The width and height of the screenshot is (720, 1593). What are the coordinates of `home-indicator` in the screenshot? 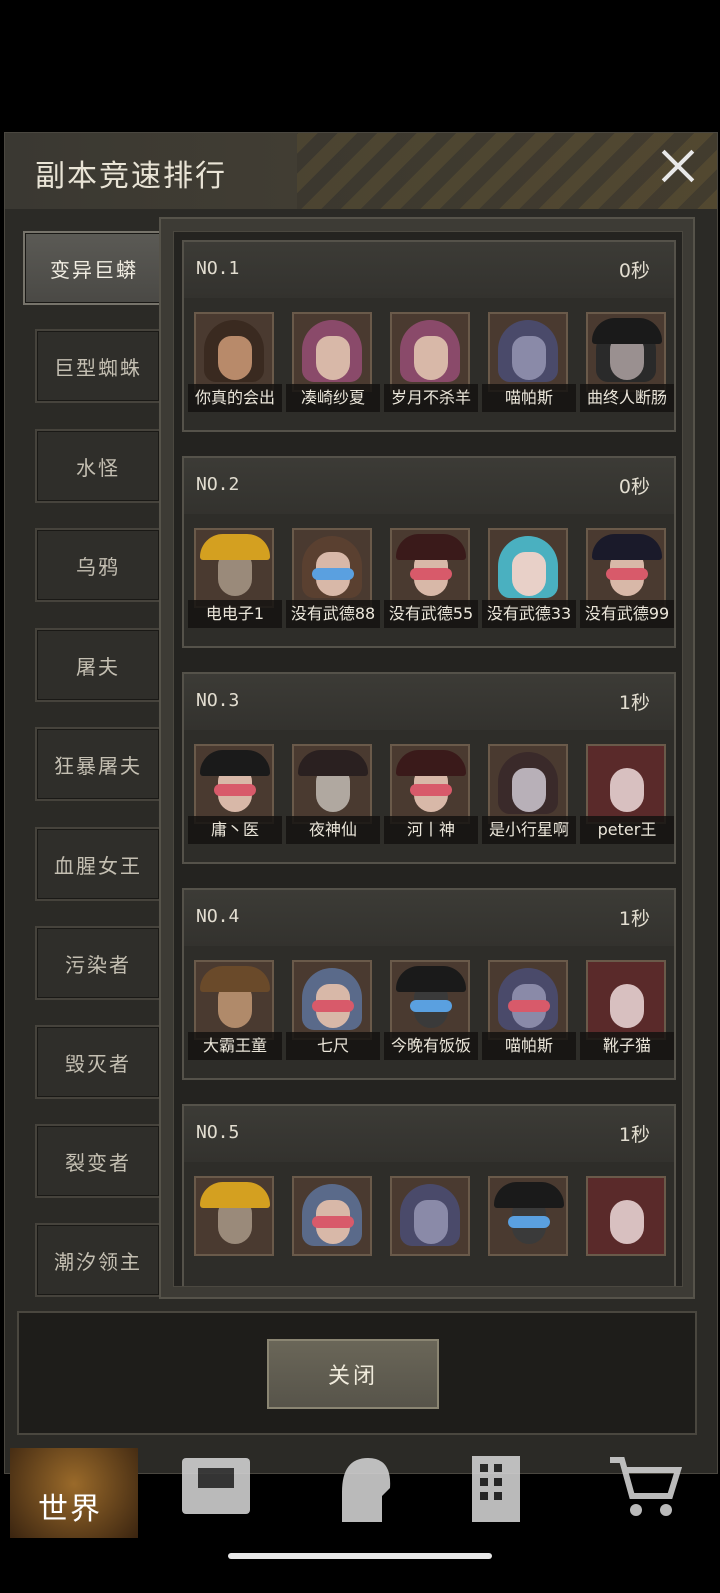 It's located at (360, 1556).